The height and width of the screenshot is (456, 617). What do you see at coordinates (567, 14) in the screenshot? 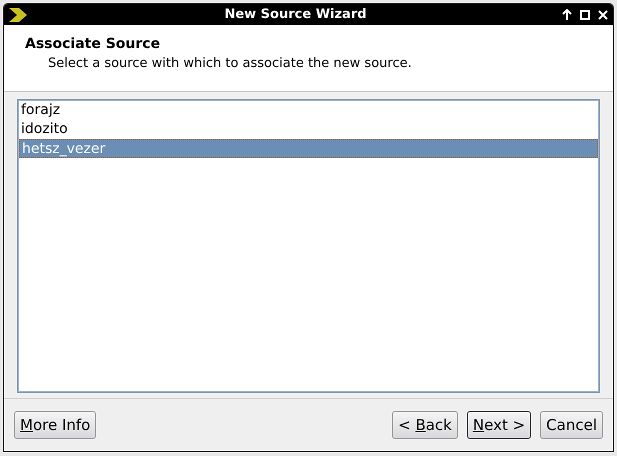
I see `arrow-up-icon` at bounding box center [567, 14].